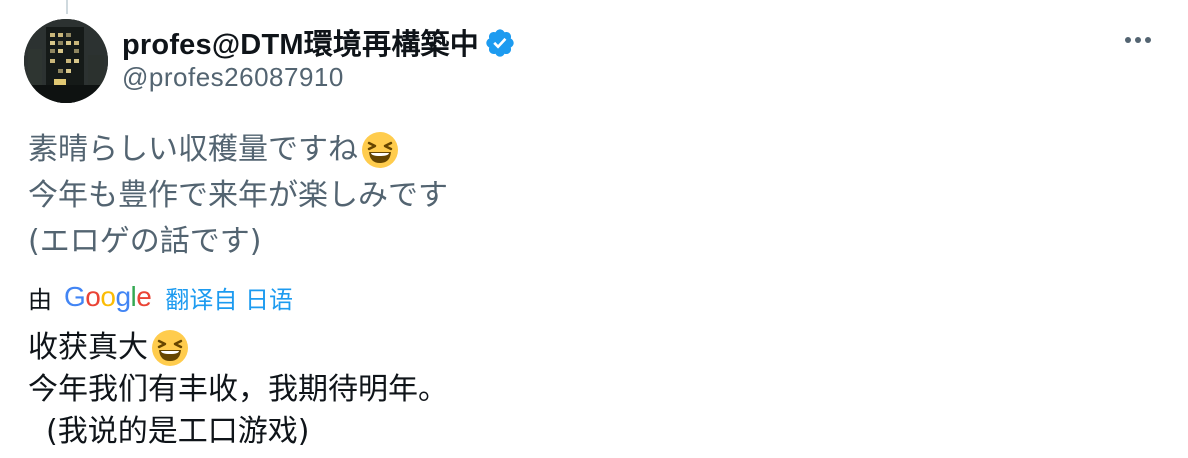  I want to click on author-display-name: profes@DTM環境再構築中, so click(300, 42).